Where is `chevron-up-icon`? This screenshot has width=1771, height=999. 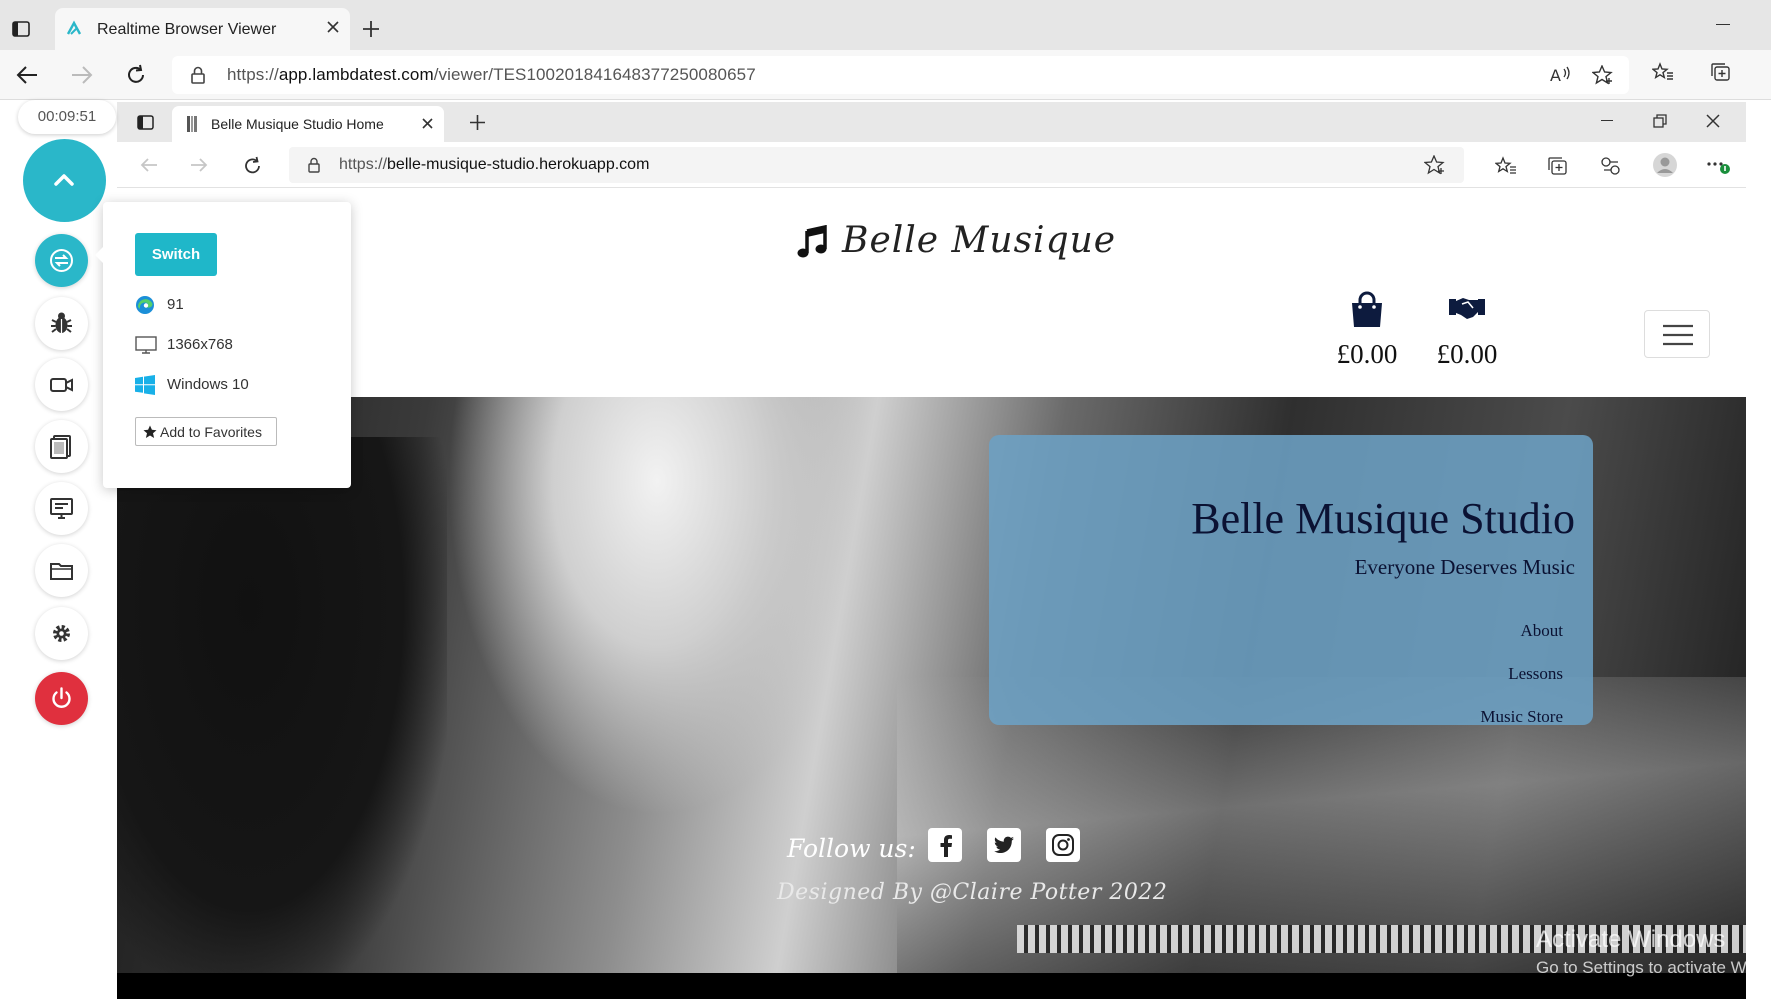
chevron-up-icon is located at coordinates (64, 180).